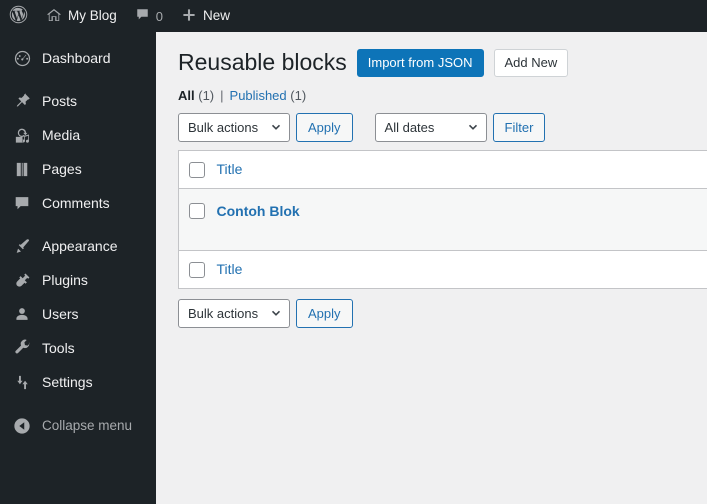 The height and width of the screenshot is (504, 707). I want to click on table-footer-row: Title, so click(442, 269).